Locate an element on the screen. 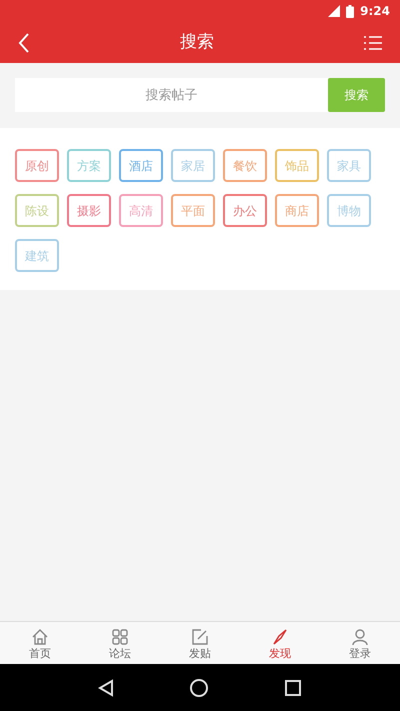 The width and height of the screenshot is (400, 711). tag-chip: 方案 is located at coordinates (89, 165).